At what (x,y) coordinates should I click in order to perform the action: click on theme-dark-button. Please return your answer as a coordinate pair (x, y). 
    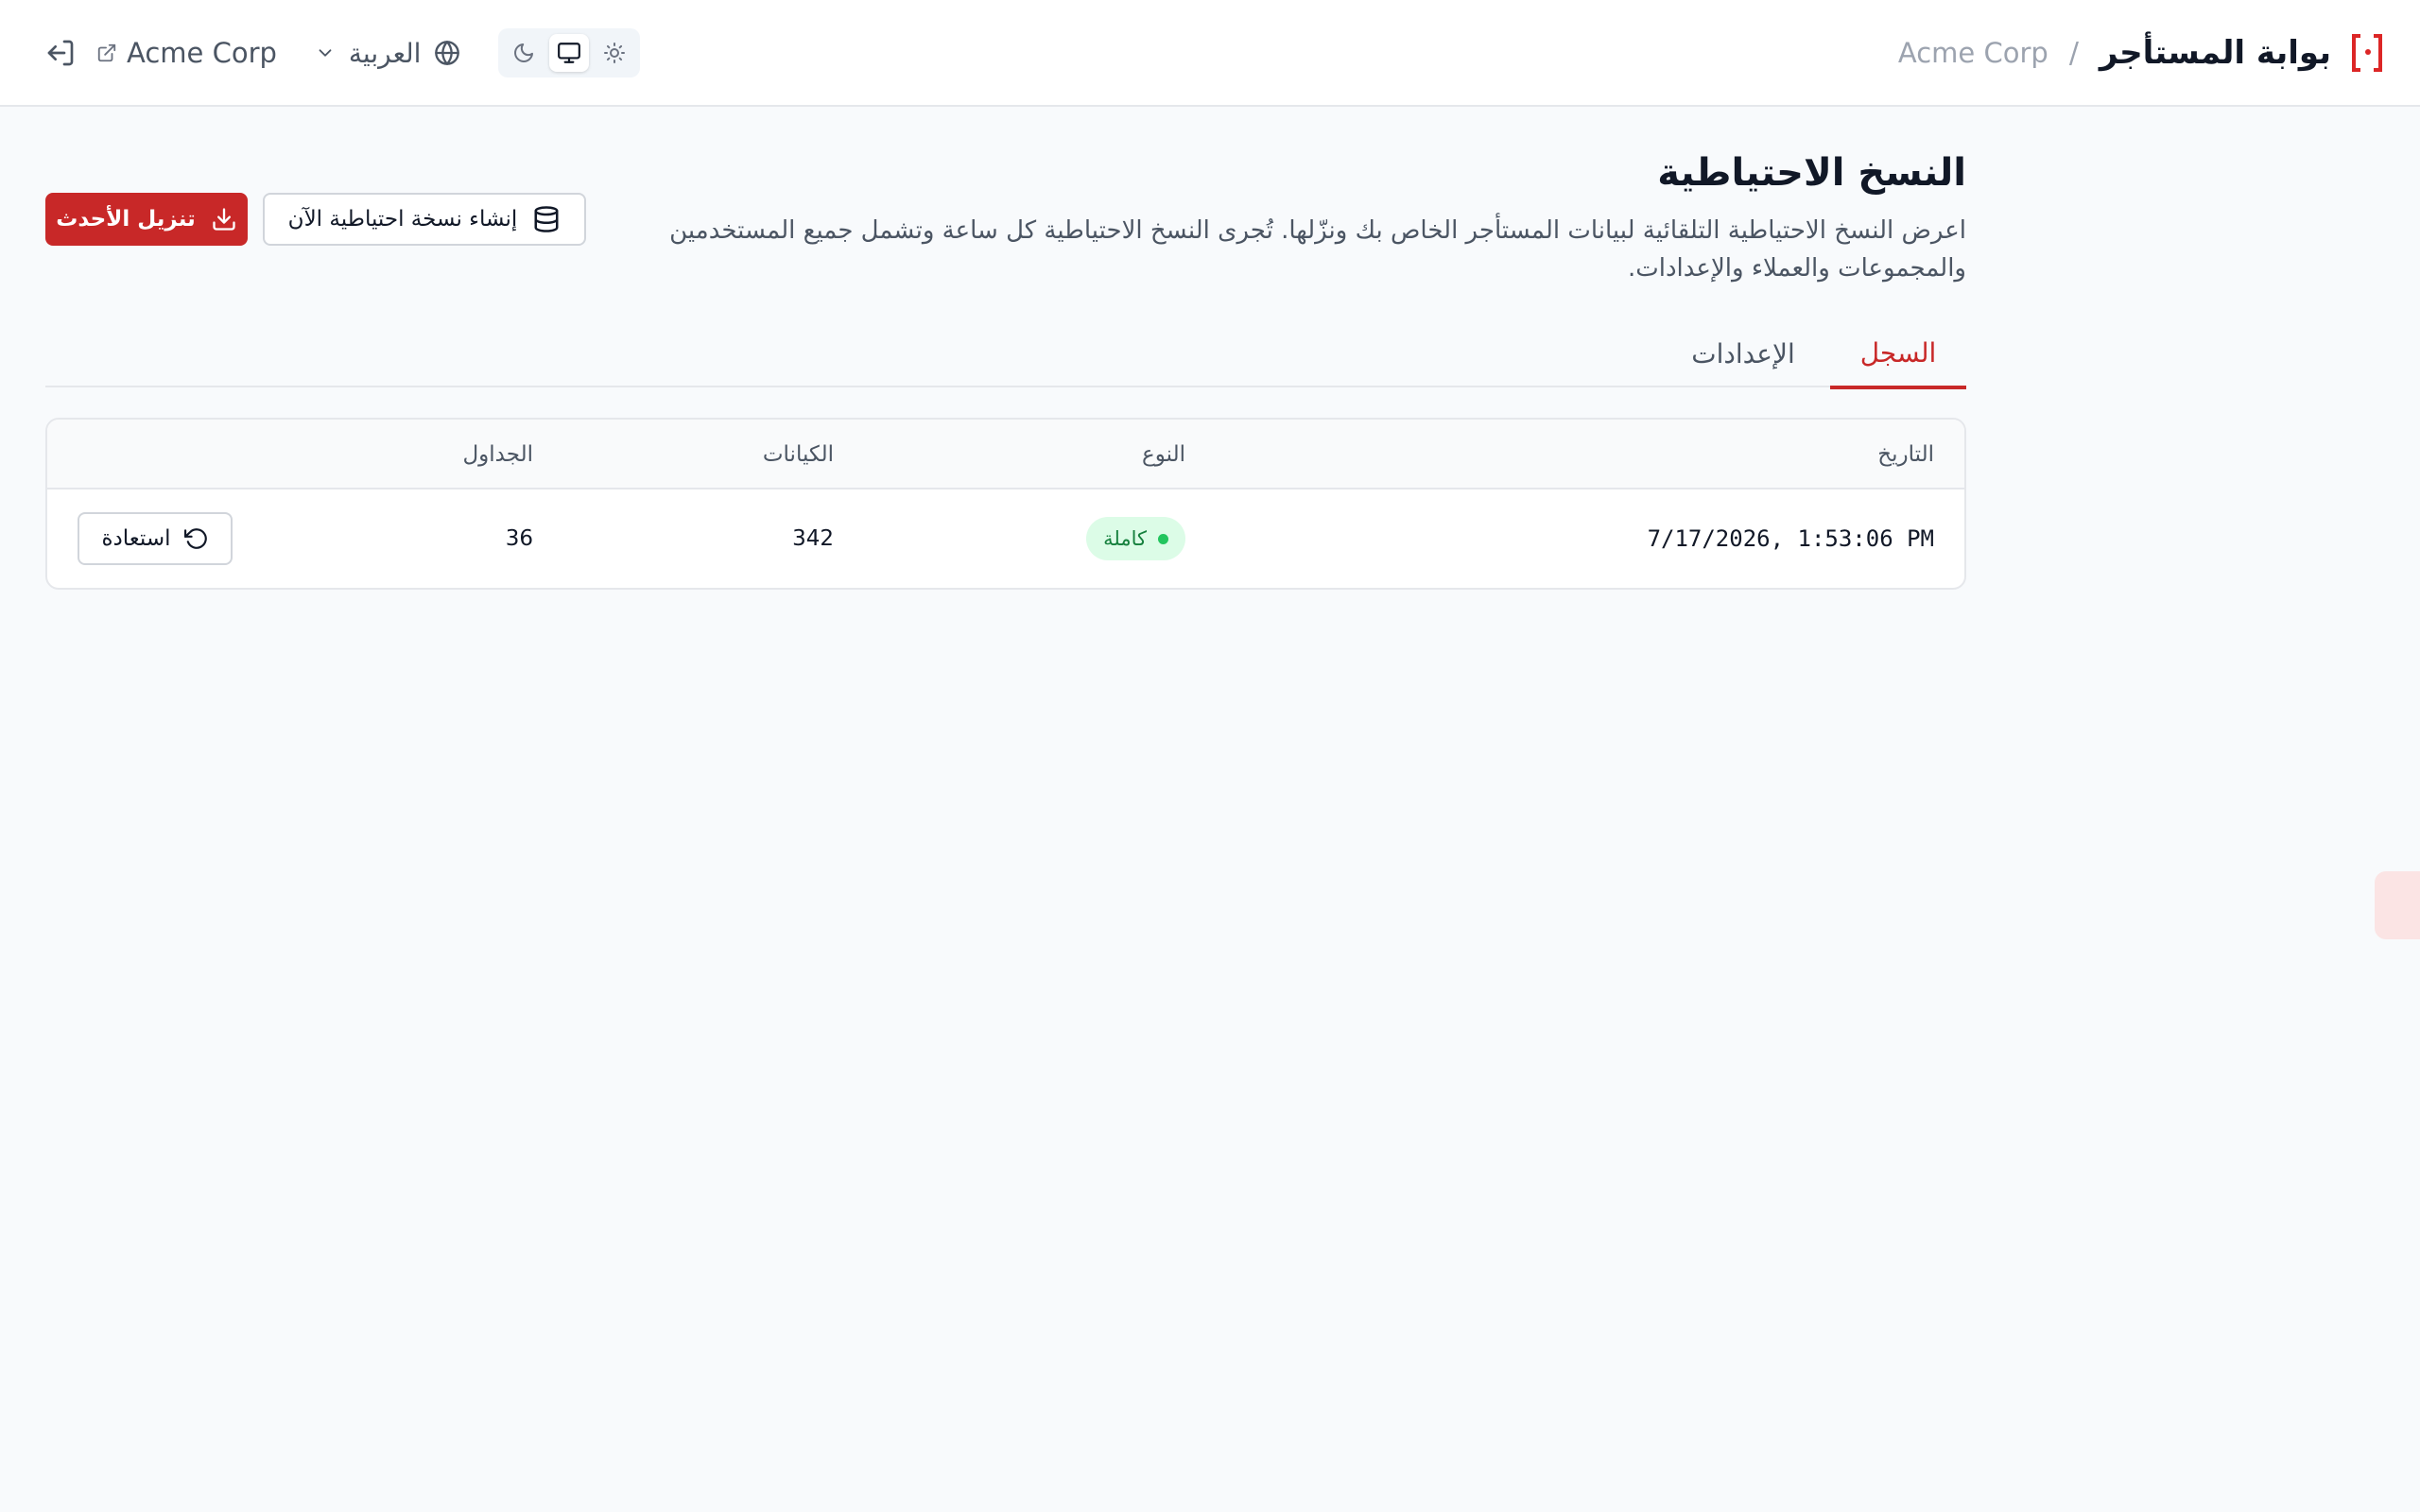
    Looking at the image, I should click on (524, 53).